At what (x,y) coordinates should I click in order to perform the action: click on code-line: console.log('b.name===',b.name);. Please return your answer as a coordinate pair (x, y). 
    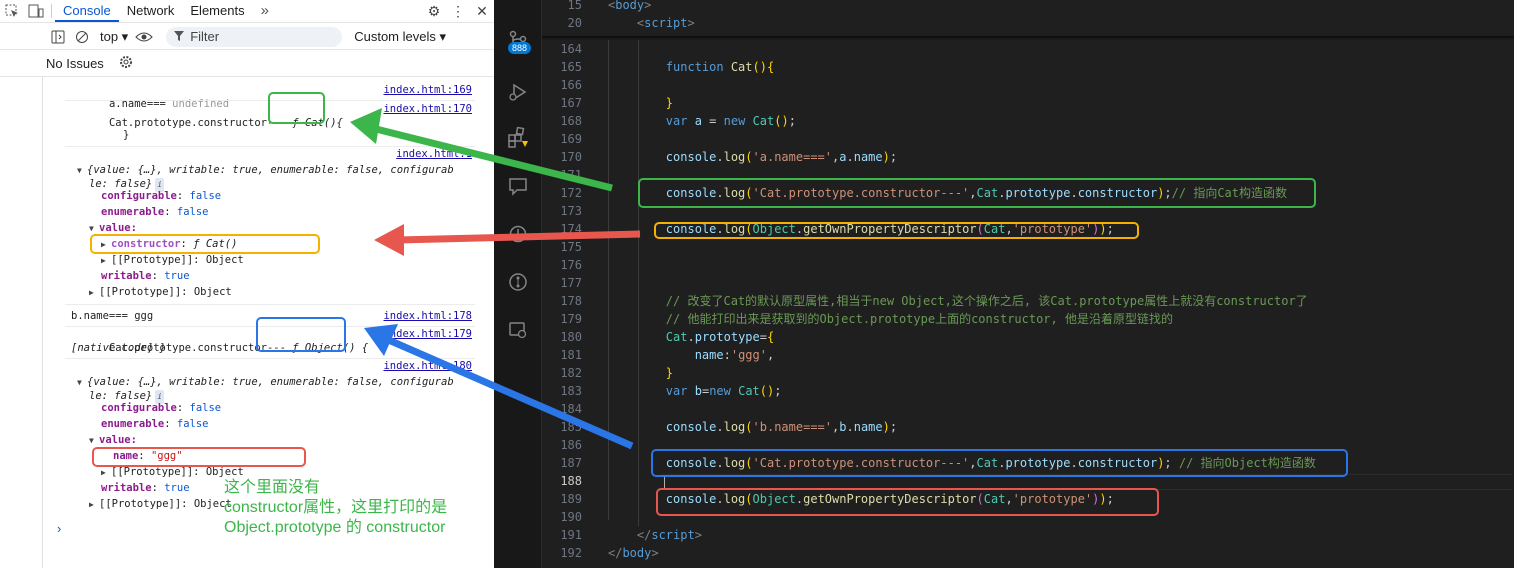
    Looking at the image, I should click on (752, 427).